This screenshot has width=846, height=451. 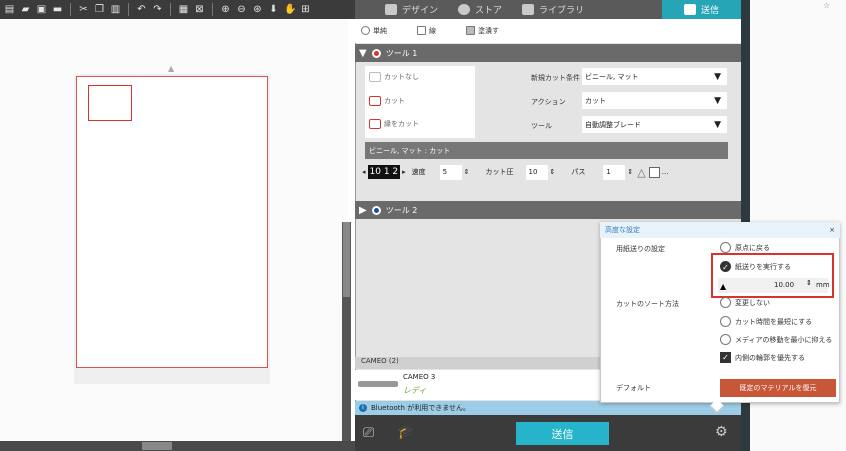 What do you see at coordinates (614, 172) in the screenshot?
I see `pass-input: 1` at bounding box center [614, 172].